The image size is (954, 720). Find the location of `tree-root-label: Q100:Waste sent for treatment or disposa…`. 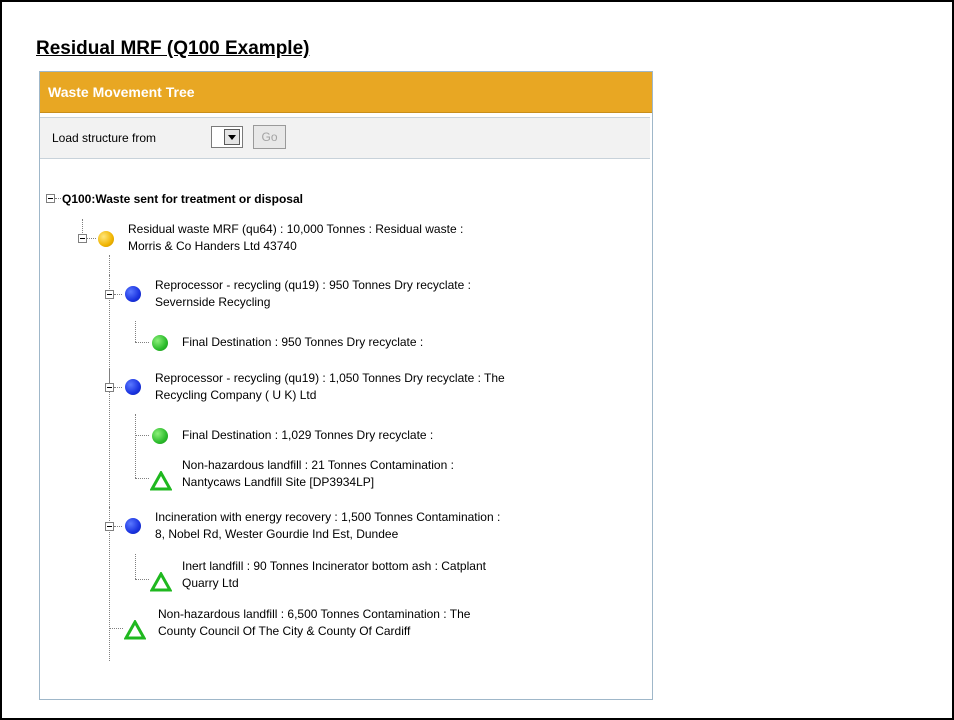

tree-root-label: Q100:Waste sent for treatment or disposa… is located at coordinates (182, 199).